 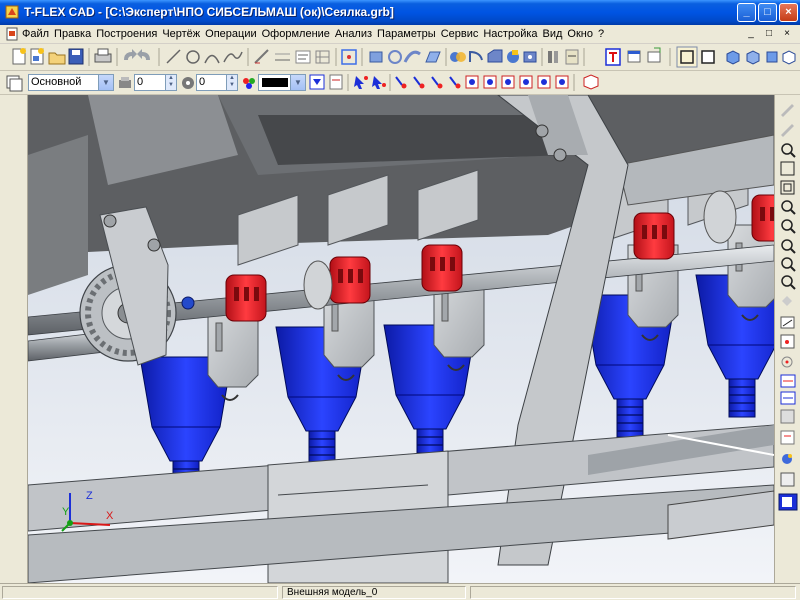 I want to click on pencil-icon, so click(x=787, y=110).